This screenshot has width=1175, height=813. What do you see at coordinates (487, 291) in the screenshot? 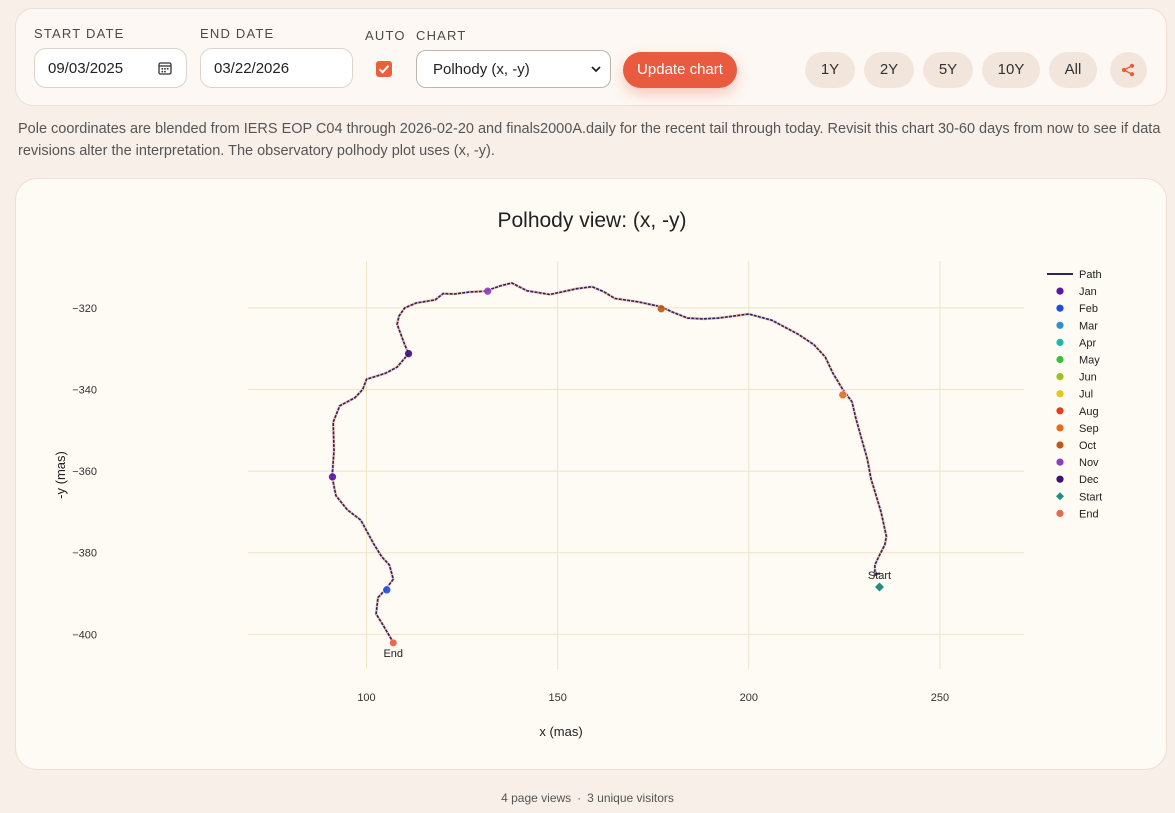
I see `month-marker-nov` at bounding box center [487, 291].